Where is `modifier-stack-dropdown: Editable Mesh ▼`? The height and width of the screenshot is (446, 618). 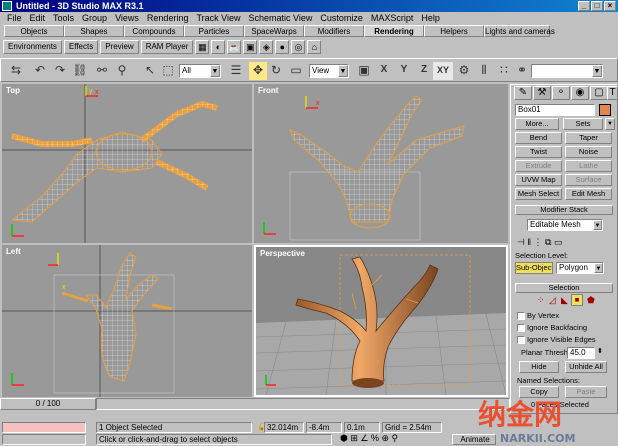
modifier-stack-dropdown: Editable Mesh ▼ is located at coordinates (565, 225).